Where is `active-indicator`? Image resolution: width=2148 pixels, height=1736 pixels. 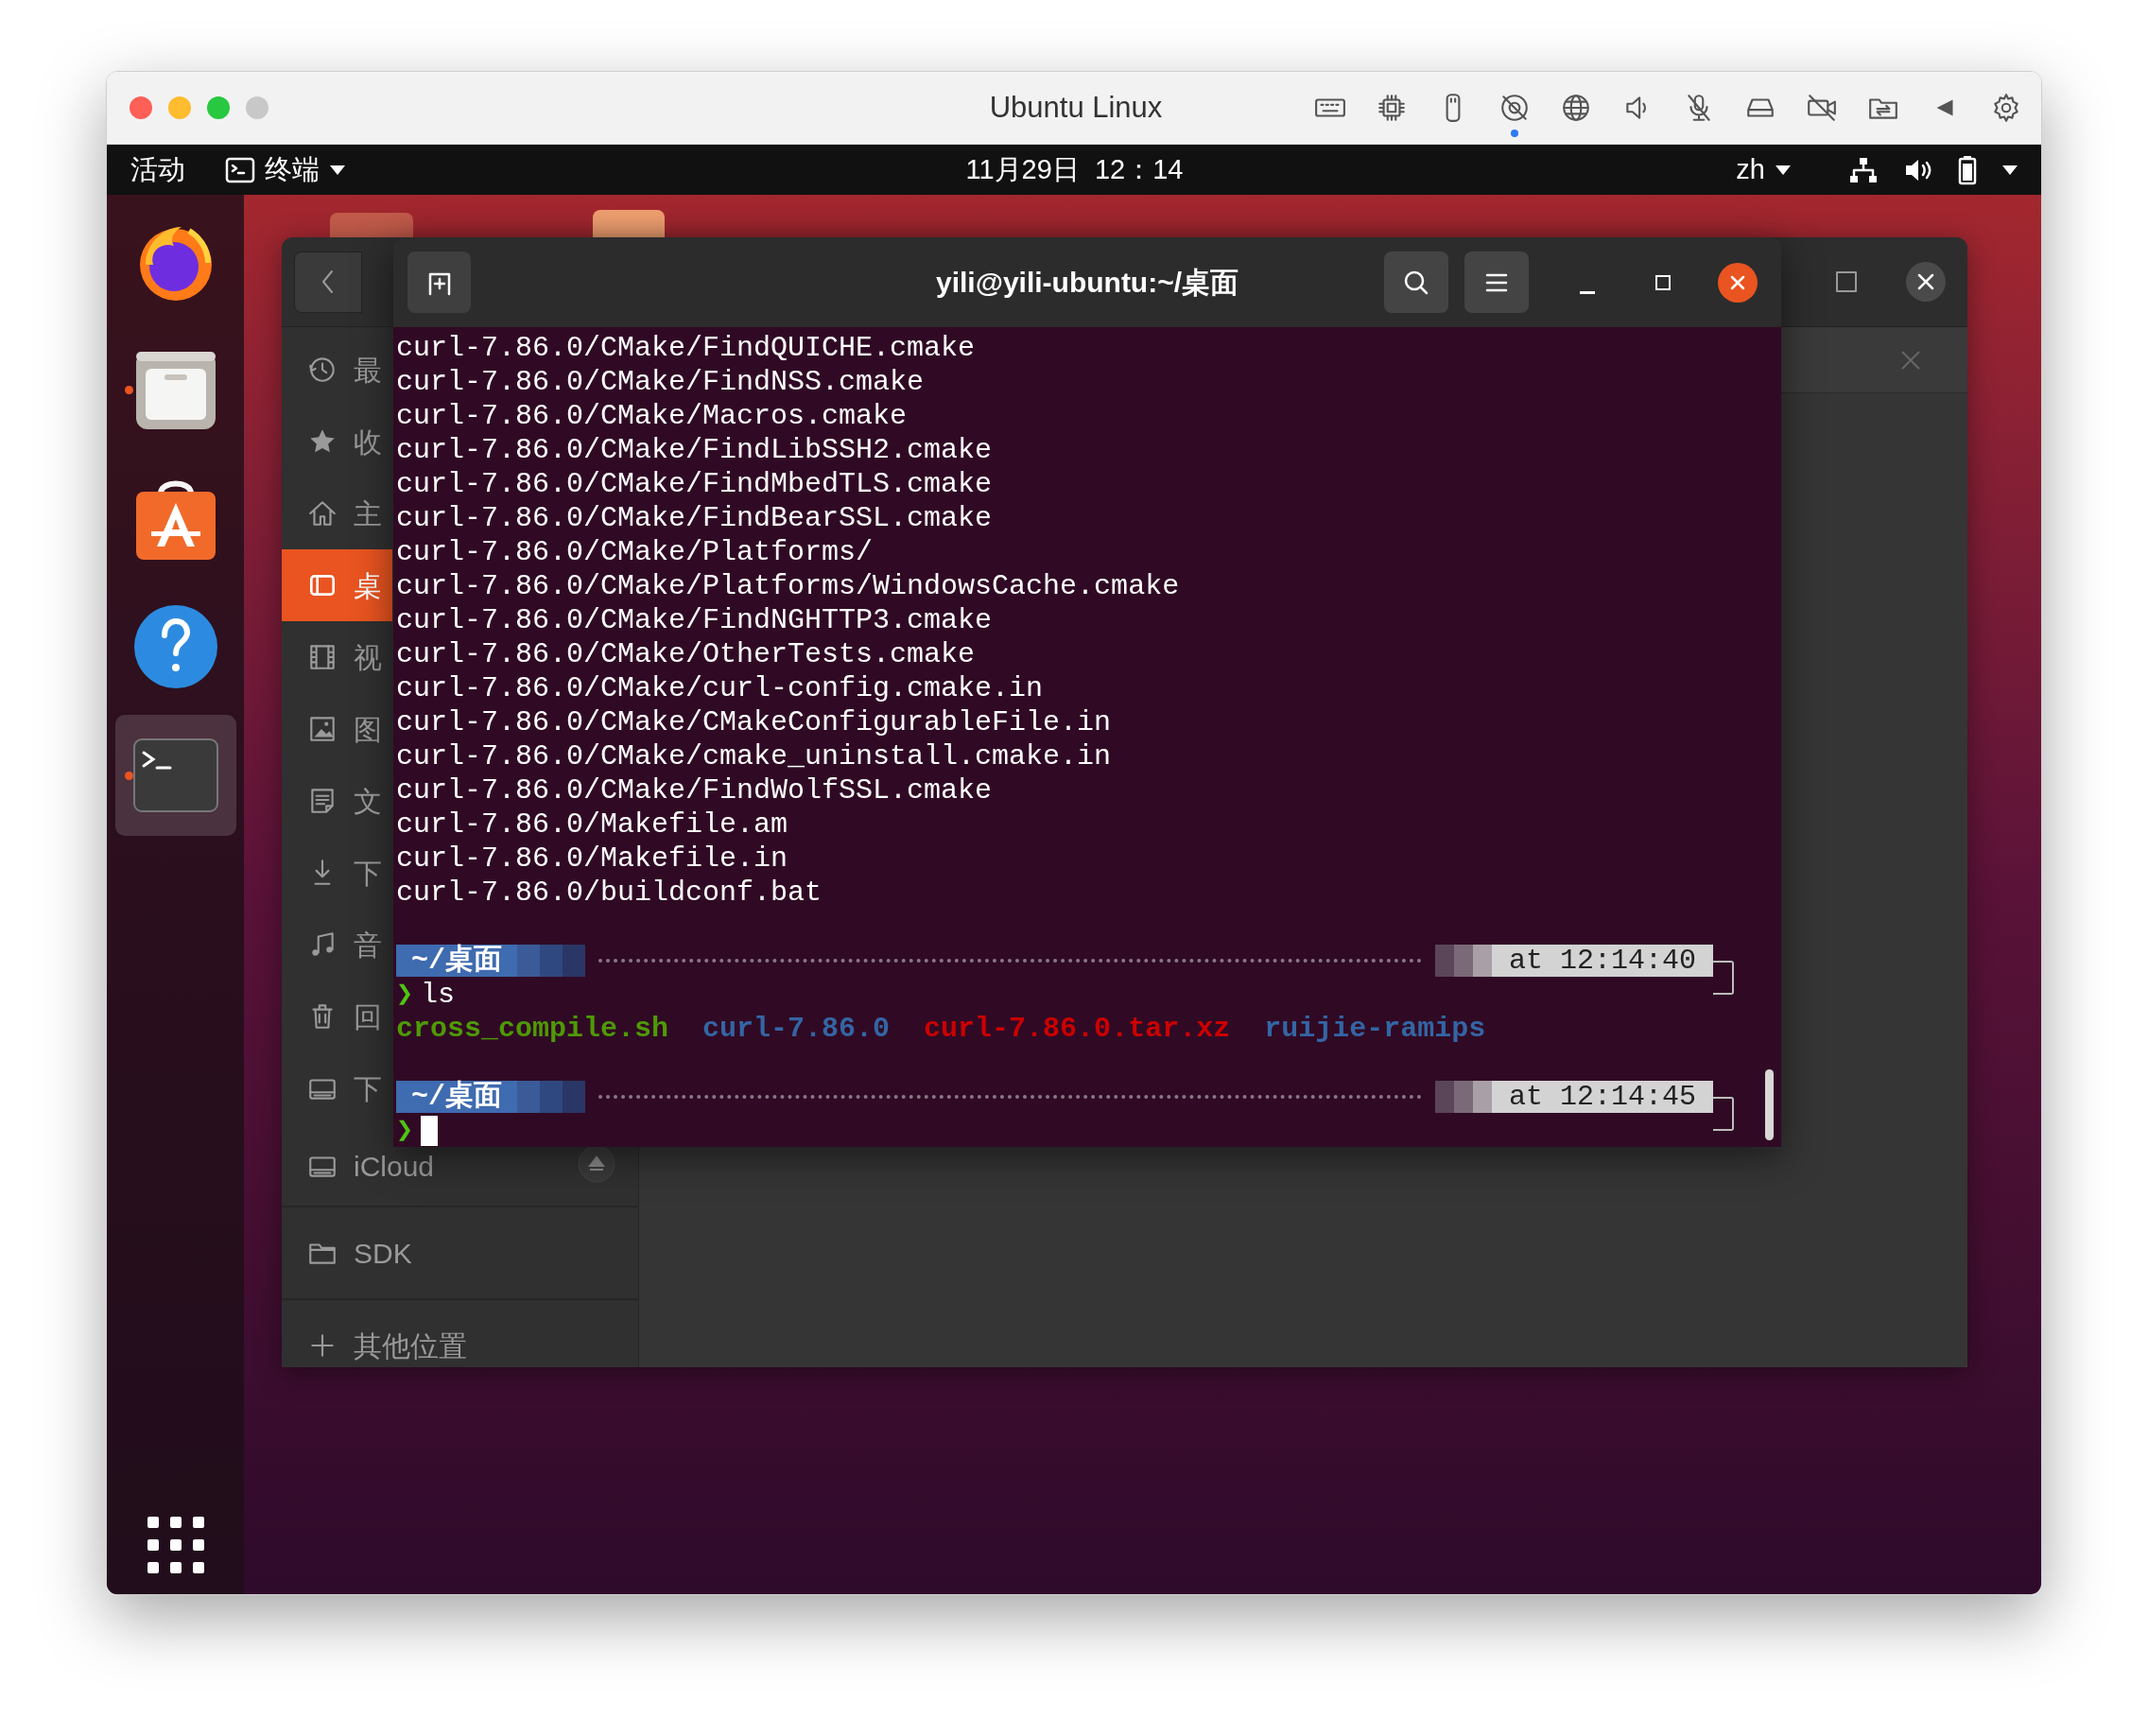 active-indicator is located at coordinates (1514, 133).